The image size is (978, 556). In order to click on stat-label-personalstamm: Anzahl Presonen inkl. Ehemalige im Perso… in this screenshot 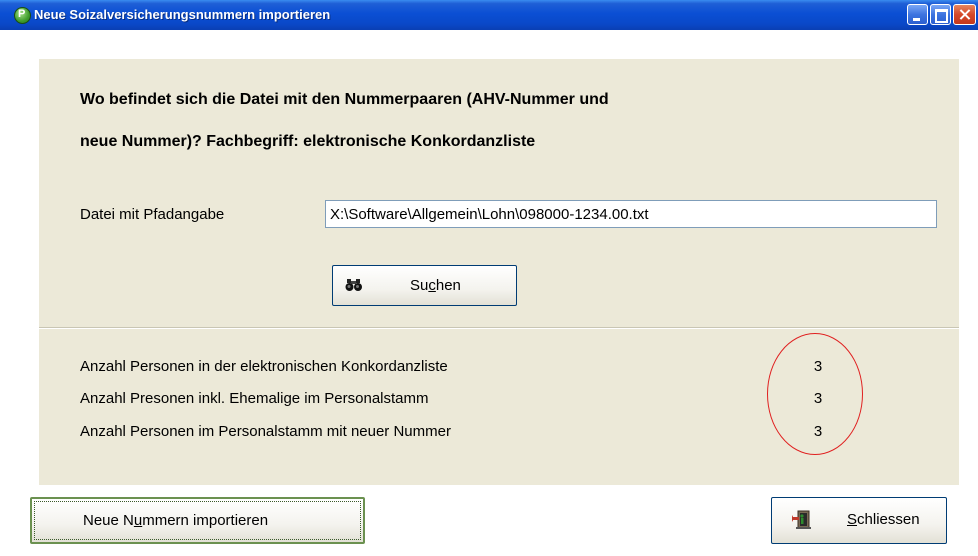, I will do `click(254, 398)`.